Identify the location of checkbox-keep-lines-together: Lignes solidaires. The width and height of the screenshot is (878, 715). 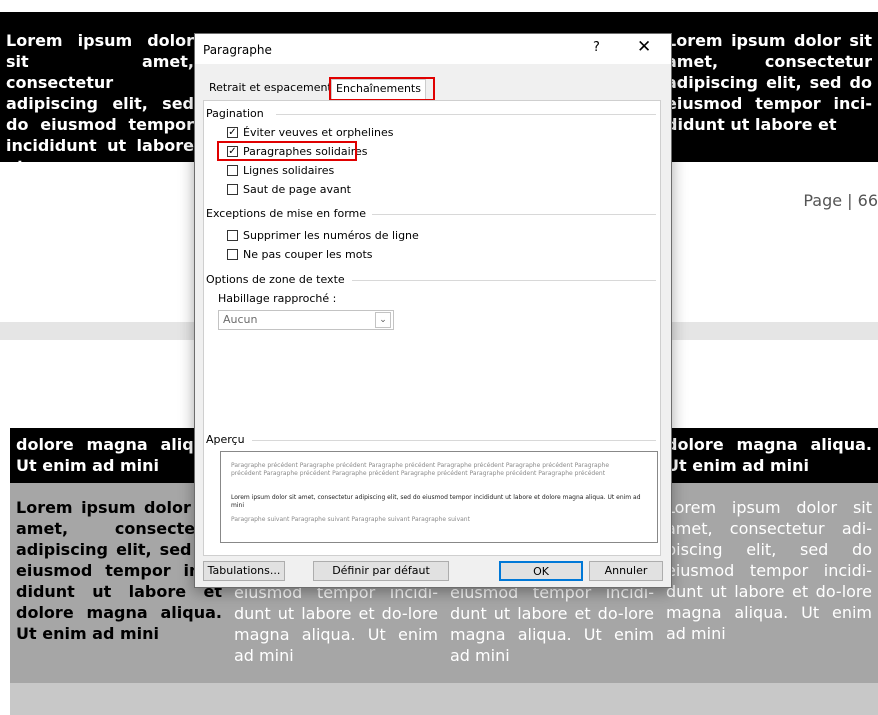
(280, 170).